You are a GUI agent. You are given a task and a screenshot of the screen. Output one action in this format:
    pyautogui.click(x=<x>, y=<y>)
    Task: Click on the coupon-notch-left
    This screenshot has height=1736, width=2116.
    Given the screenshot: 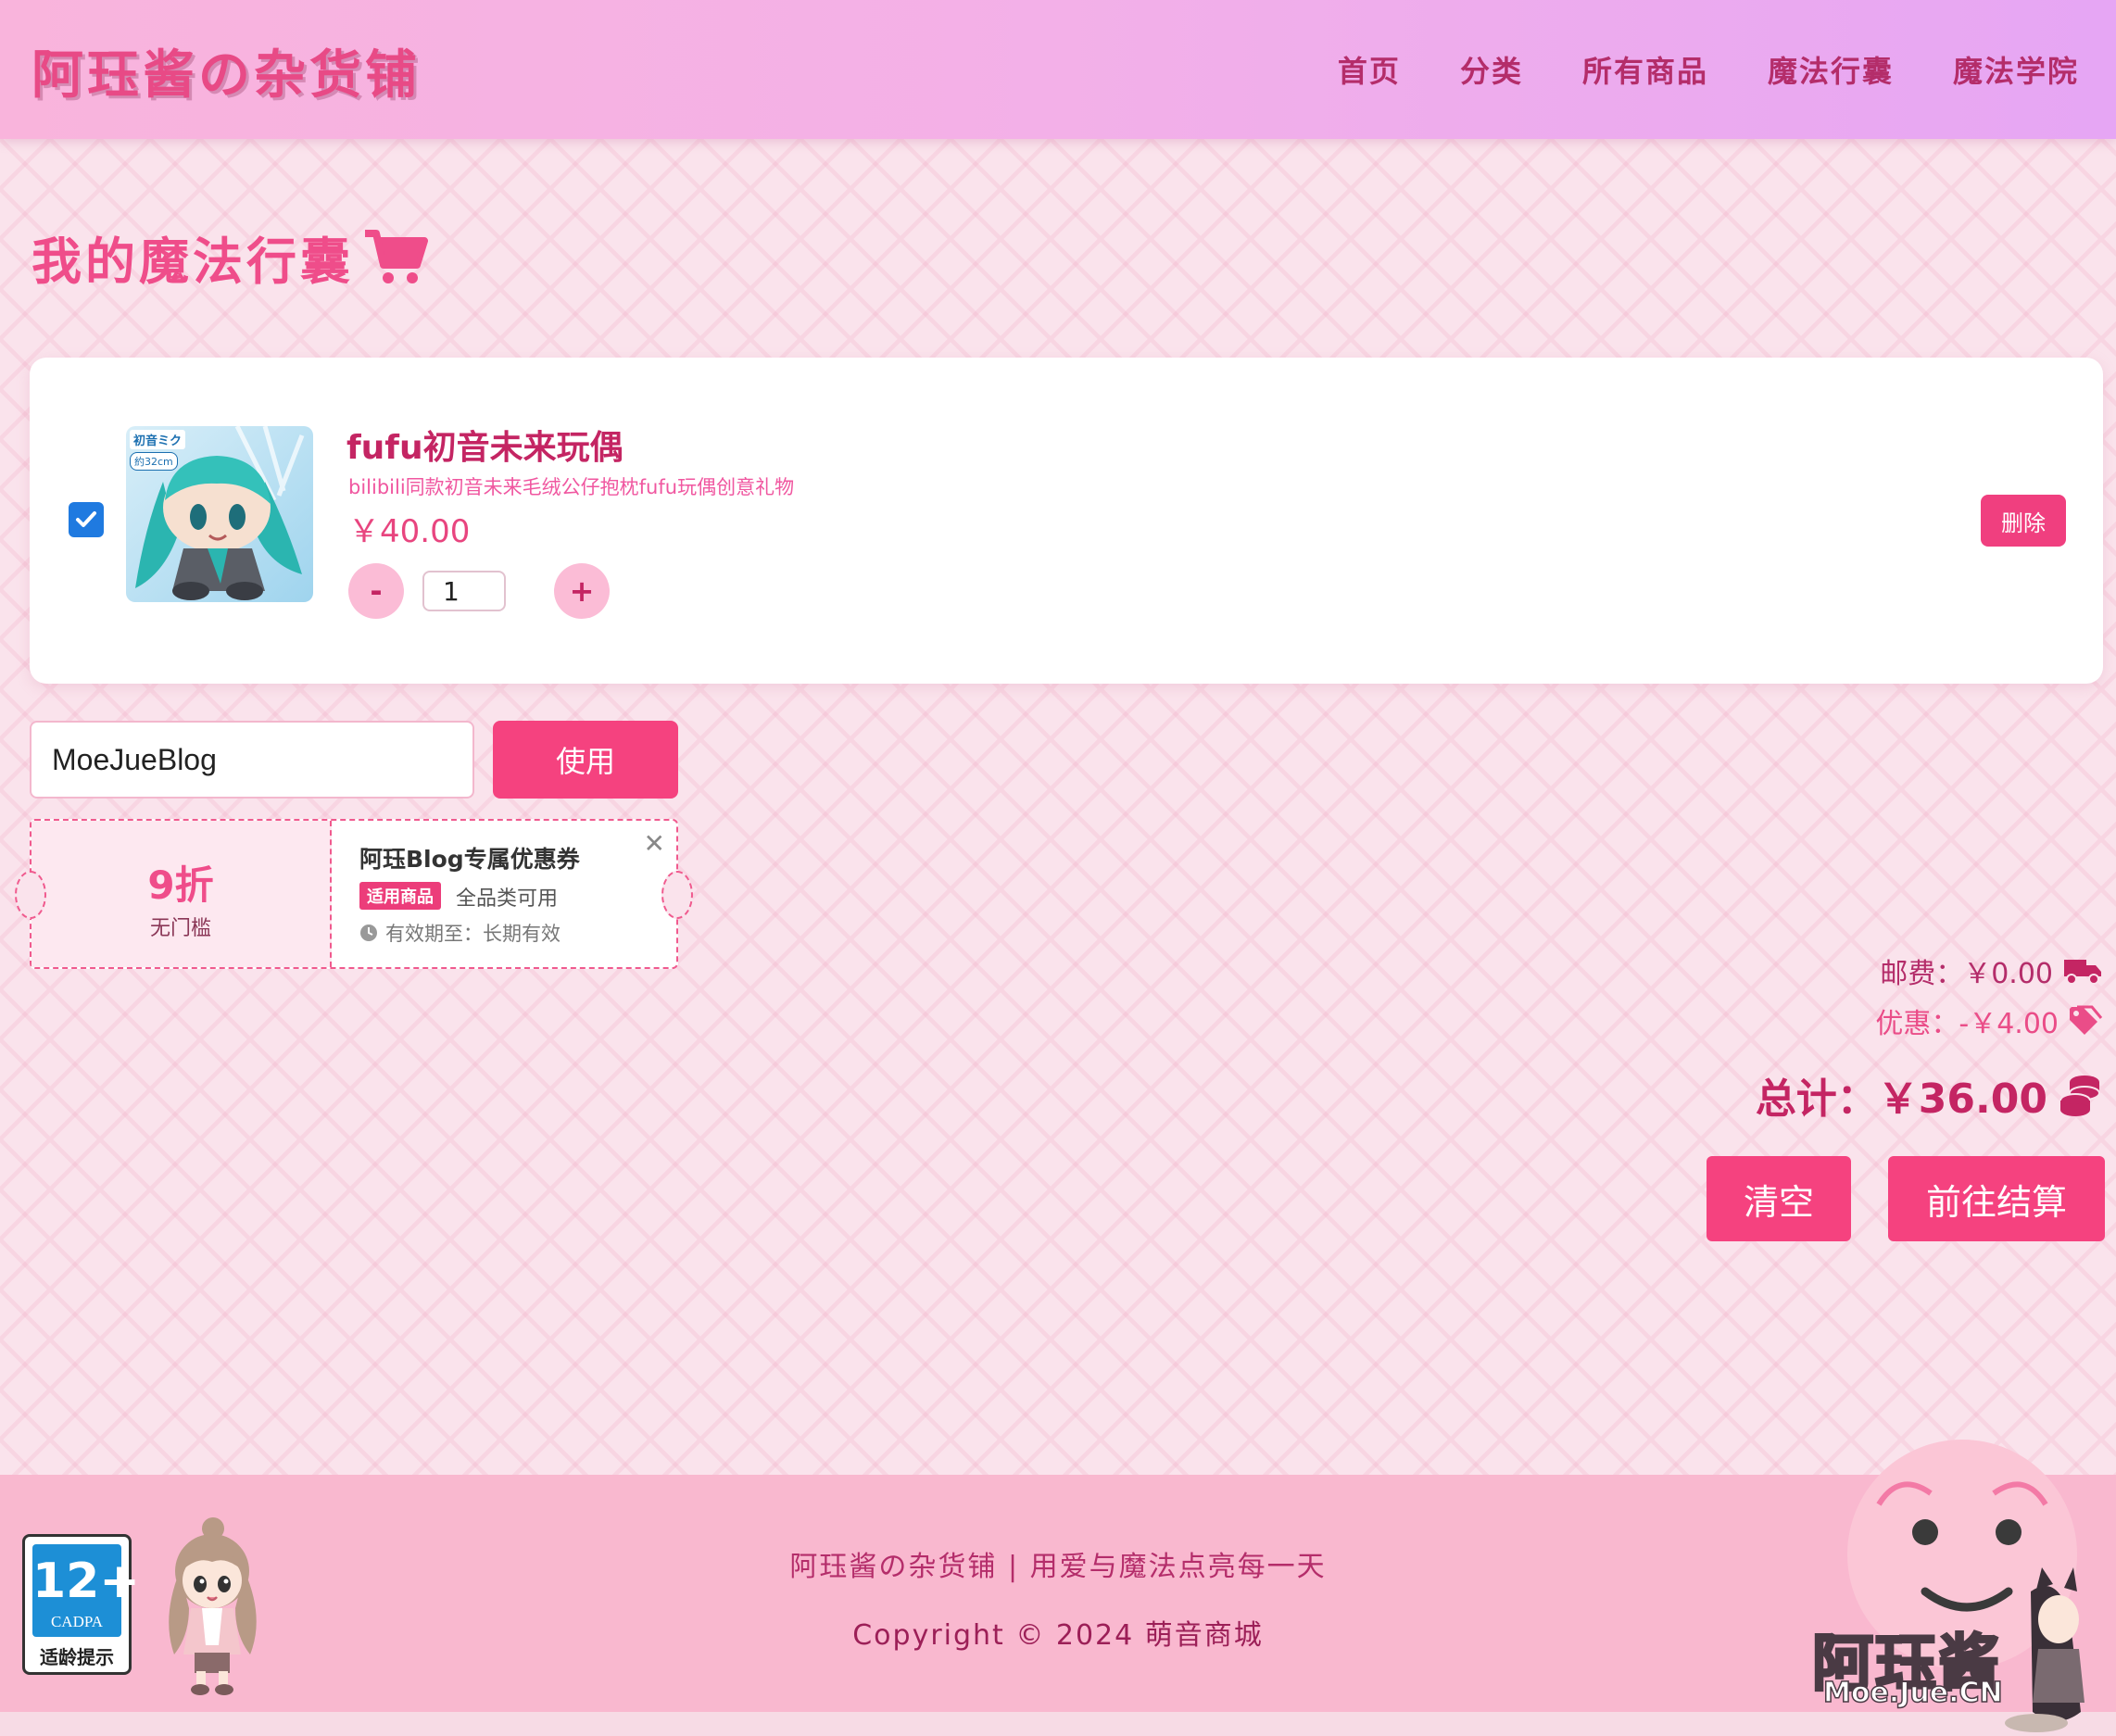 What is the action you would take?
    pyautogui.click(x=31, y=895)
    